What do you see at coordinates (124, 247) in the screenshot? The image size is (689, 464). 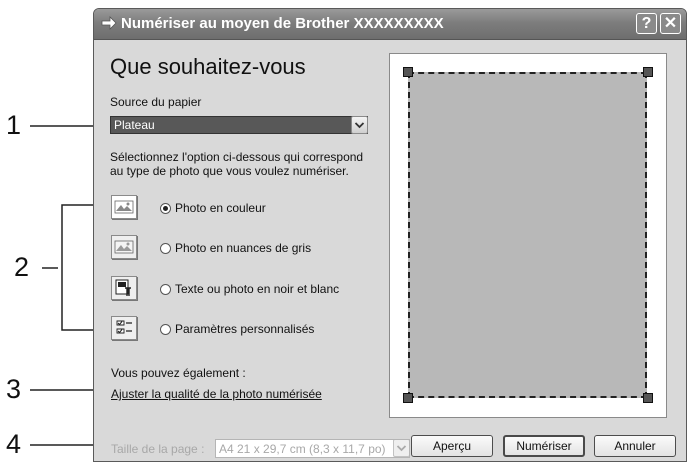 I see `grayscale-photo-icon` at bounding box center [124, 247].